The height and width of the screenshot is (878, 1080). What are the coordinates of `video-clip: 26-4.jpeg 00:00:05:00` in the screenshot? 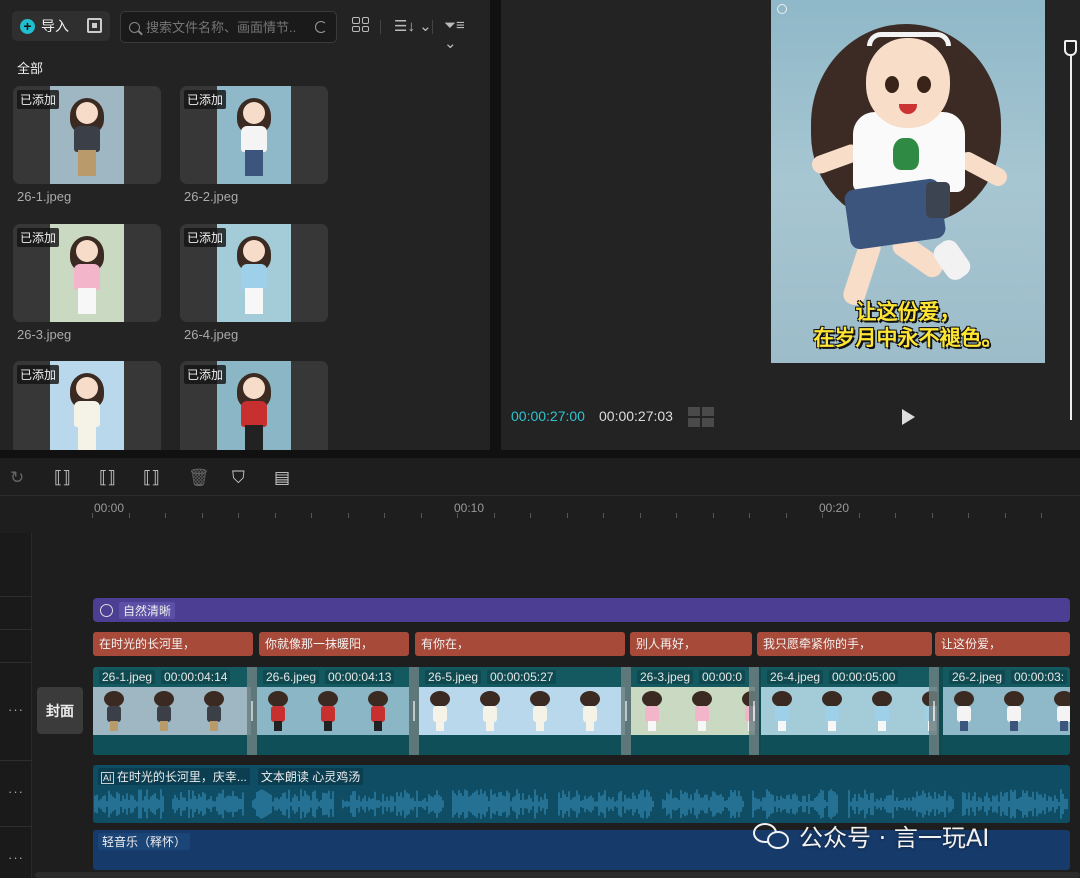 It's located at (849, 711).